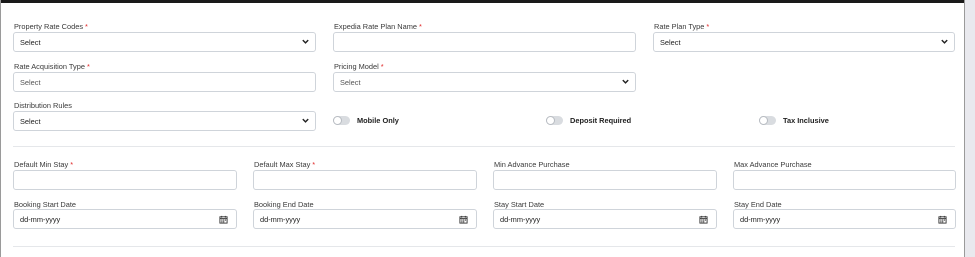  I want to click on booking-start-date-placeholder: dd-mm-yyyy, so click(40, 219).